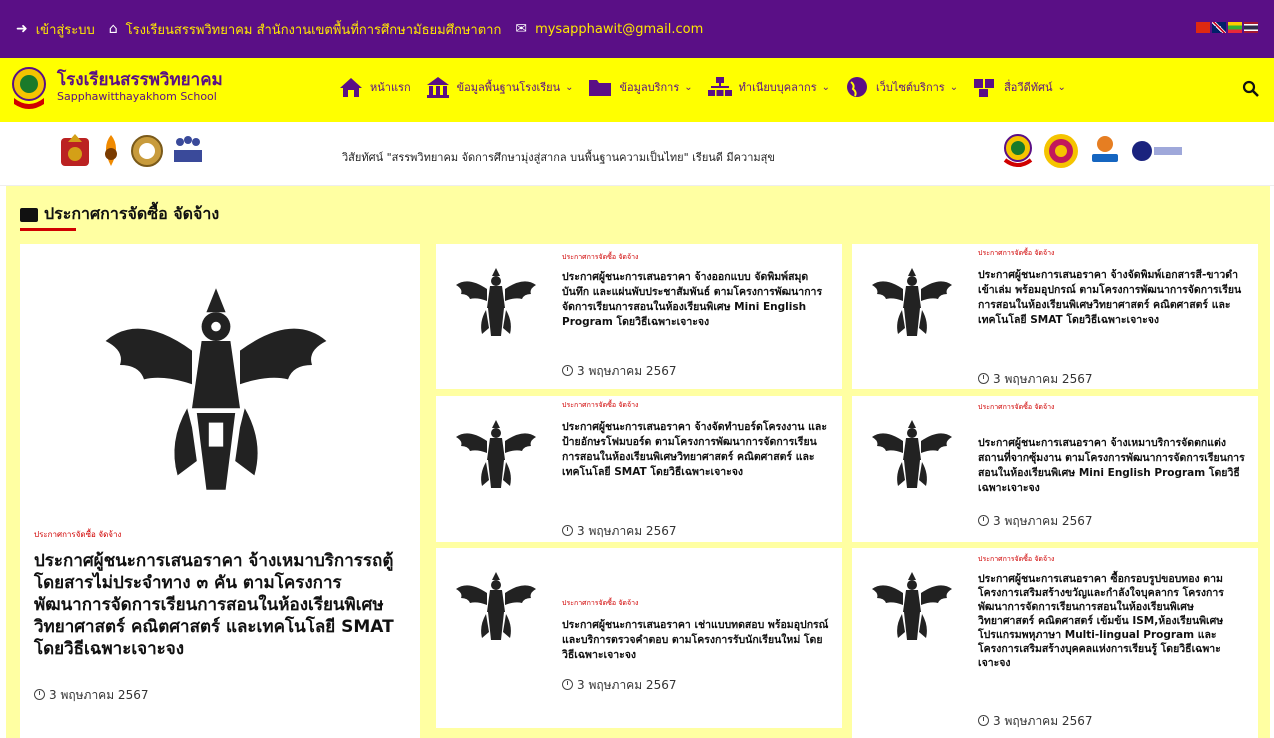 The image size is (1274, 738). What do you see at coordinates (1203, 27) in the screenshot?
I see `flag-china-icon` at bounding box center [1203, 27].